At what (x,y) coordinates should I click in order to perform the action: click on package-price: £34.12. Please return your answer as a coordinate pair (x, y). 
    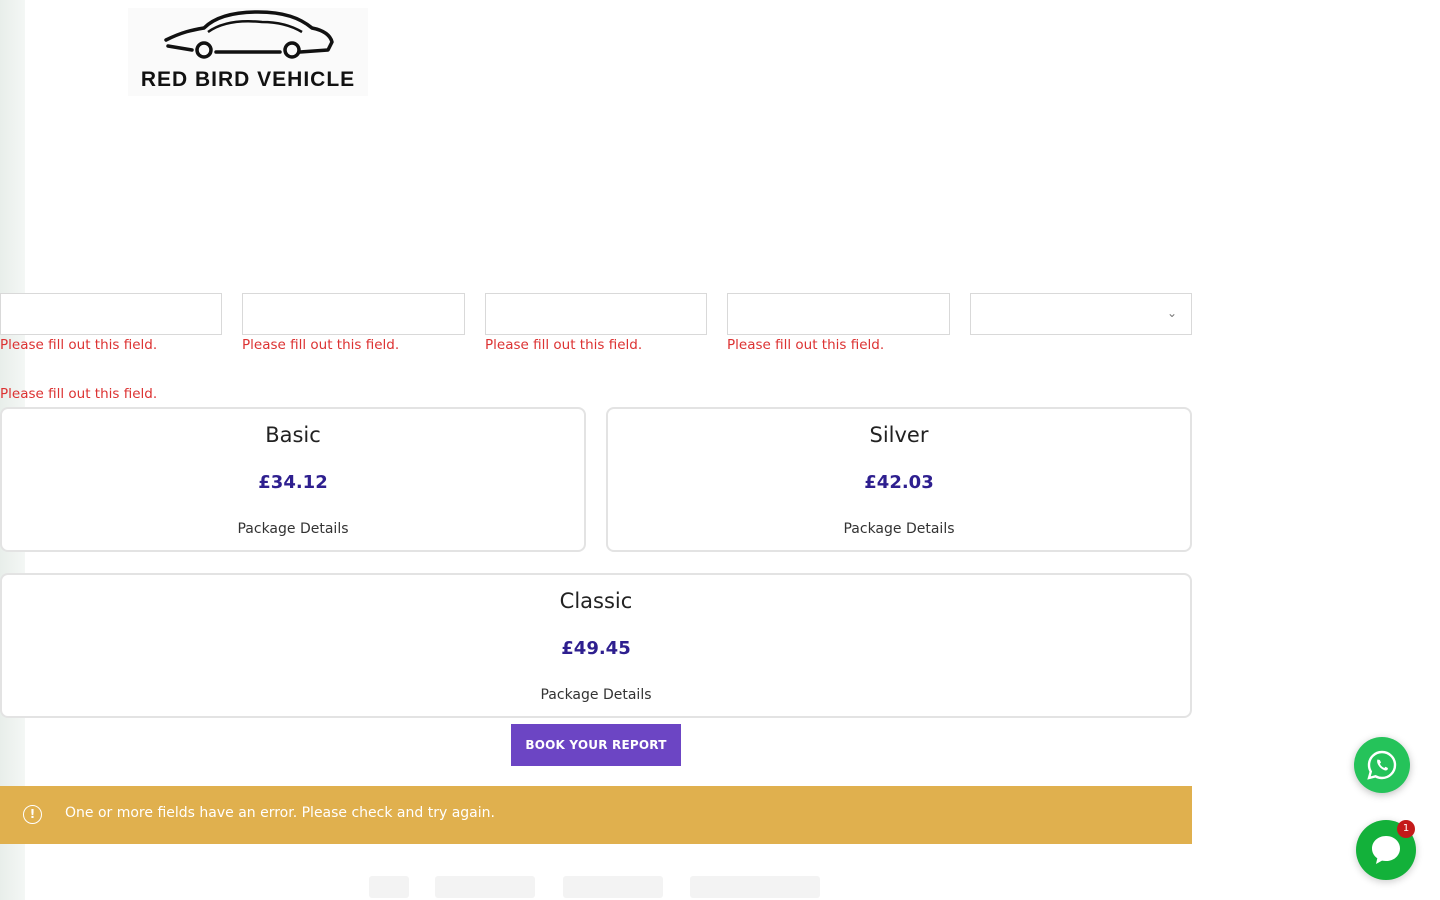
    Looking at the image, I should click on (293, 482).